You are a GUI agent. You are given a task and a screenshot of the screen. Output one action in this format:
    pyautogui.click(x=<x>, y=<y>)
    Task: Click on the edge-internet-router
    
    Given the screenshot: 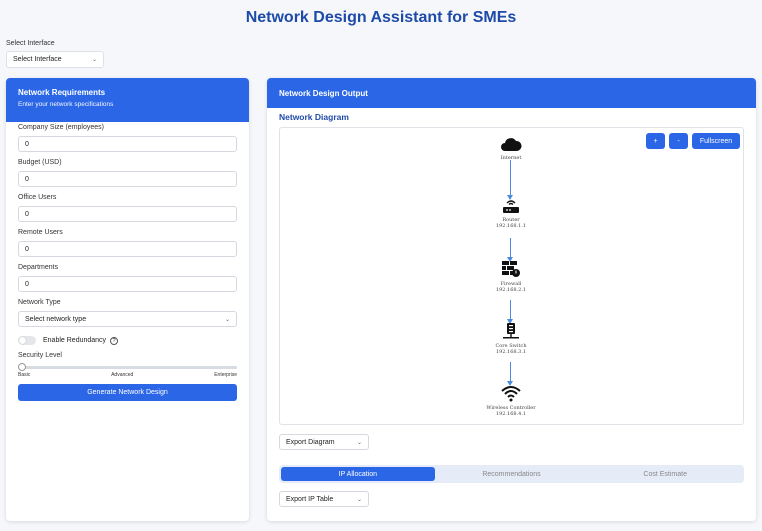 What is the action you would take?
    pyautogui.click(x=510, y=178)
    